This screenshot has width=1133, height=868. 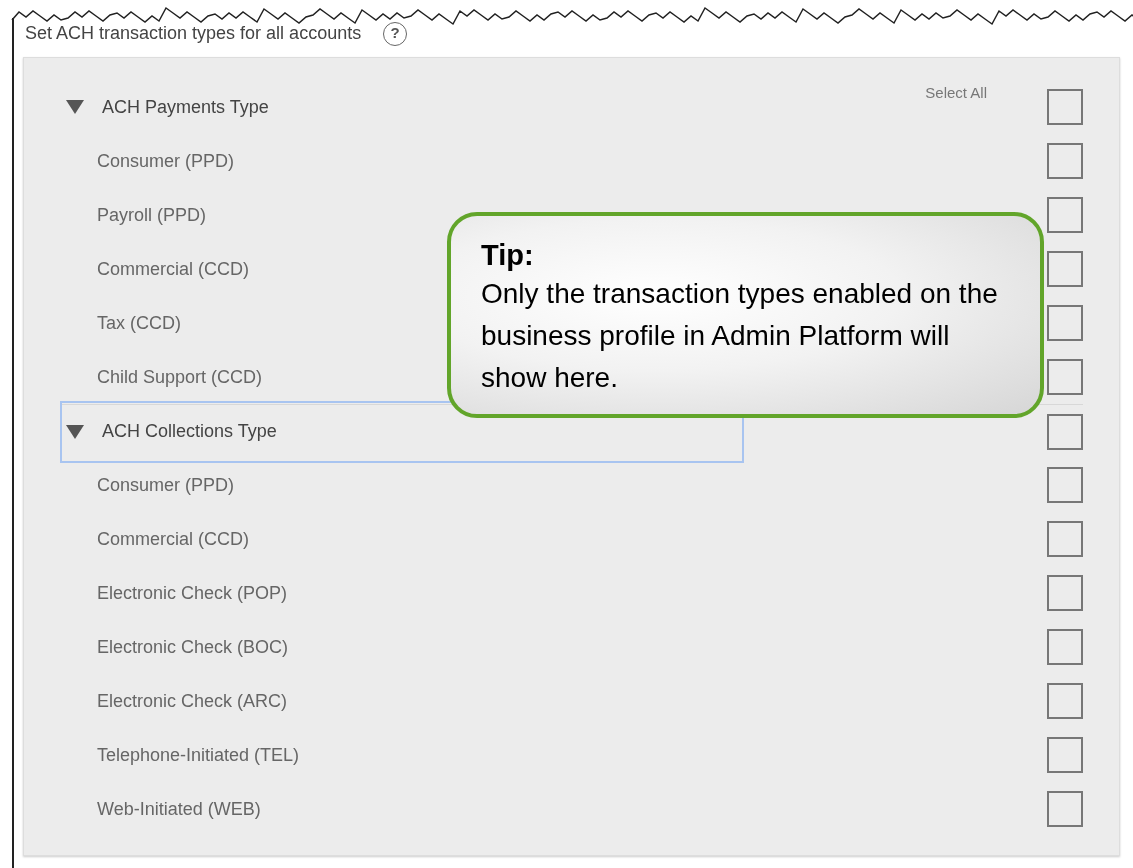 I want to click on option-label: Electronic Check (ARC), so click(x=192, y=701).